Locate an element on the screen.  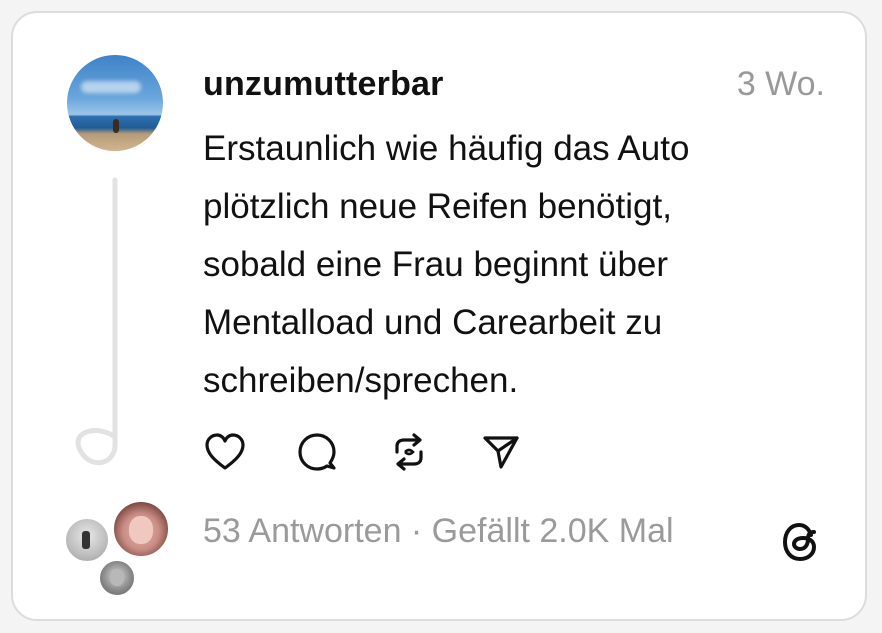
heart-icon is located at coordinates (225, 451).